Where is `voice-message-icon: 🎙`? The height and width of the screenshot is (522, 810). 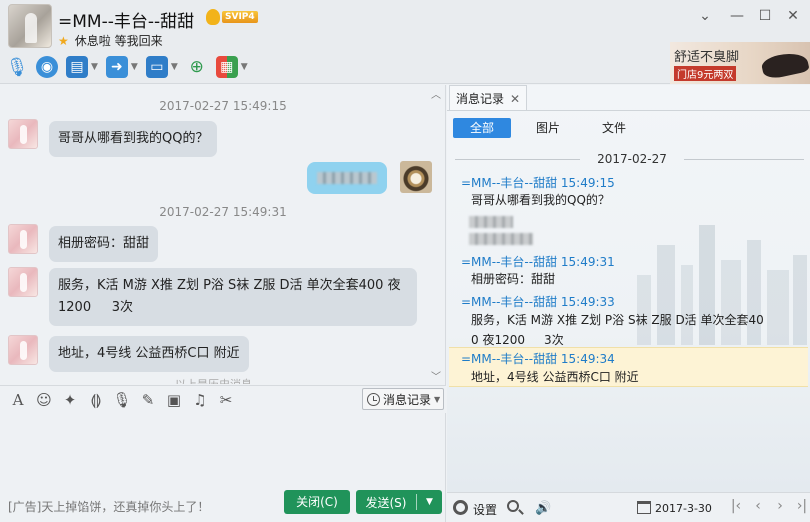 voice-message-icon: 🎙 is located at coordinates (122, 400).